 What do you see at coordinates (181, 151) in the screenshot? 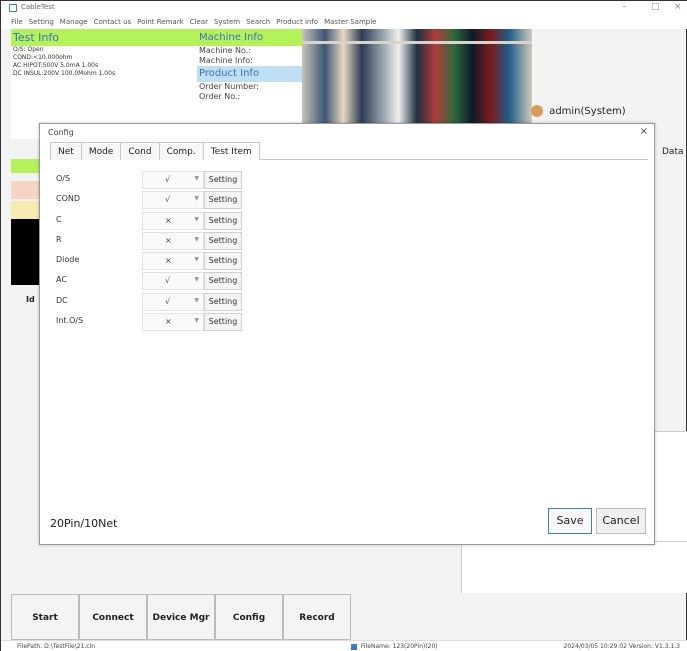
I see `tab-comp: Comp.` at bounding box center [181, 151].